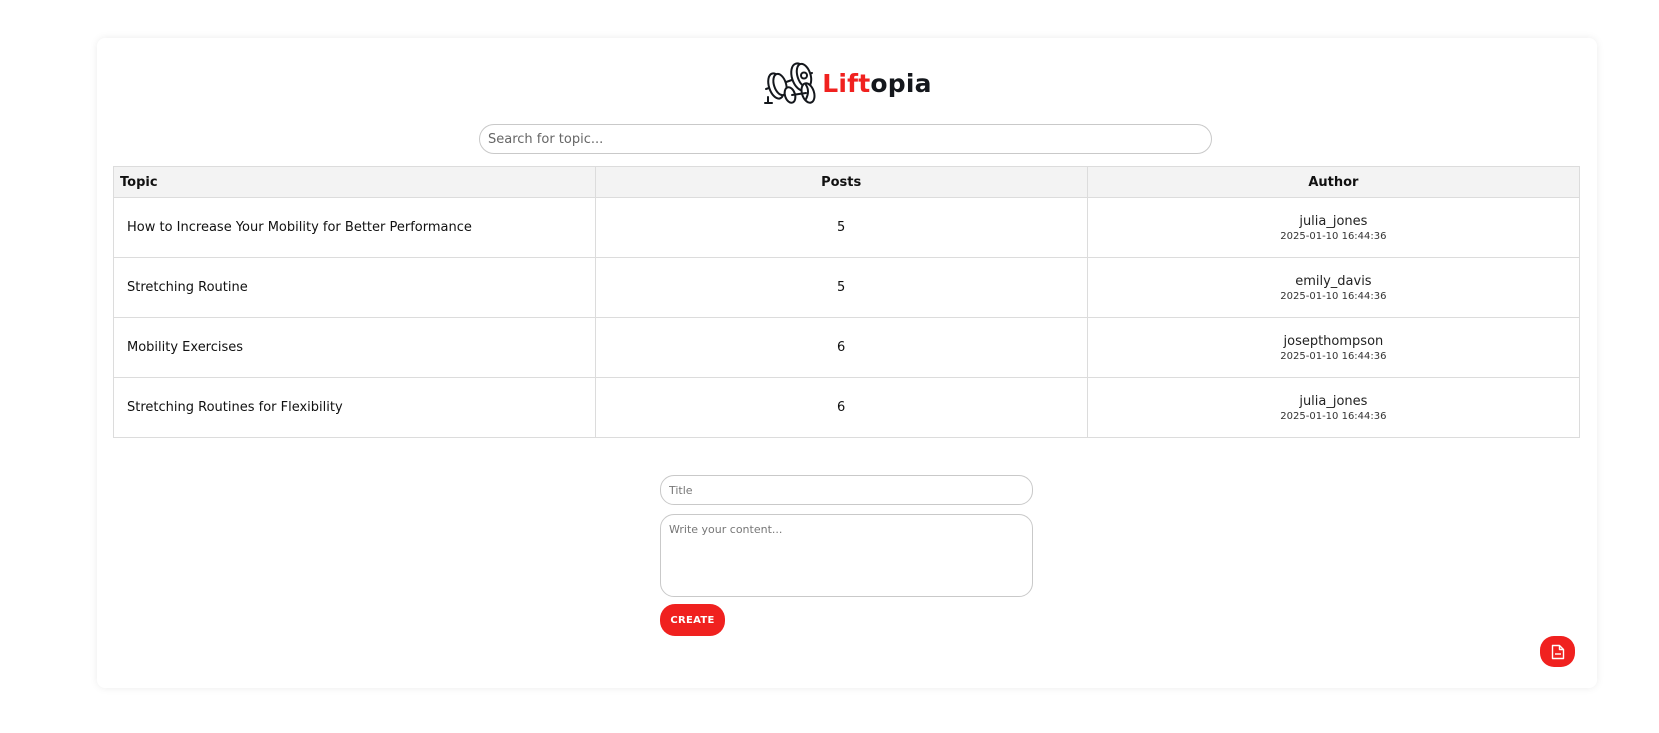 The height and width of the screenshot is (733, 1659). What do you see at coordinates (1333, 341) in the screenshot?
I see `author-name: josepthompson` at bounding box center [1333, 341].